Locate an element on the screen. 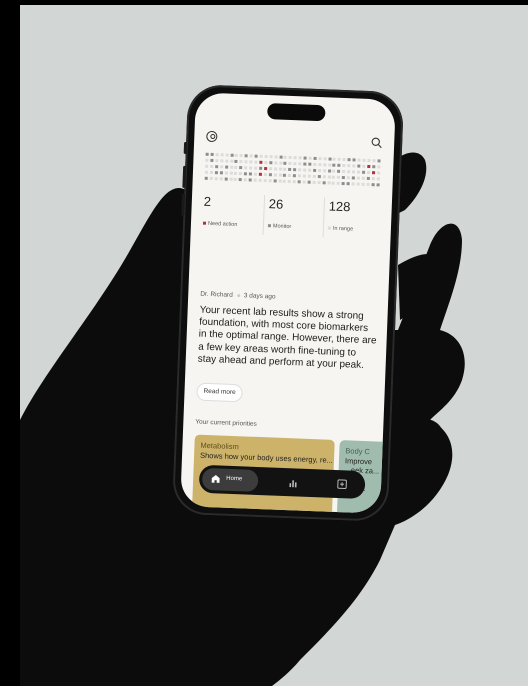 This screenshot has height=686, width=528. profile-icon is located at coordinates (212, 136).